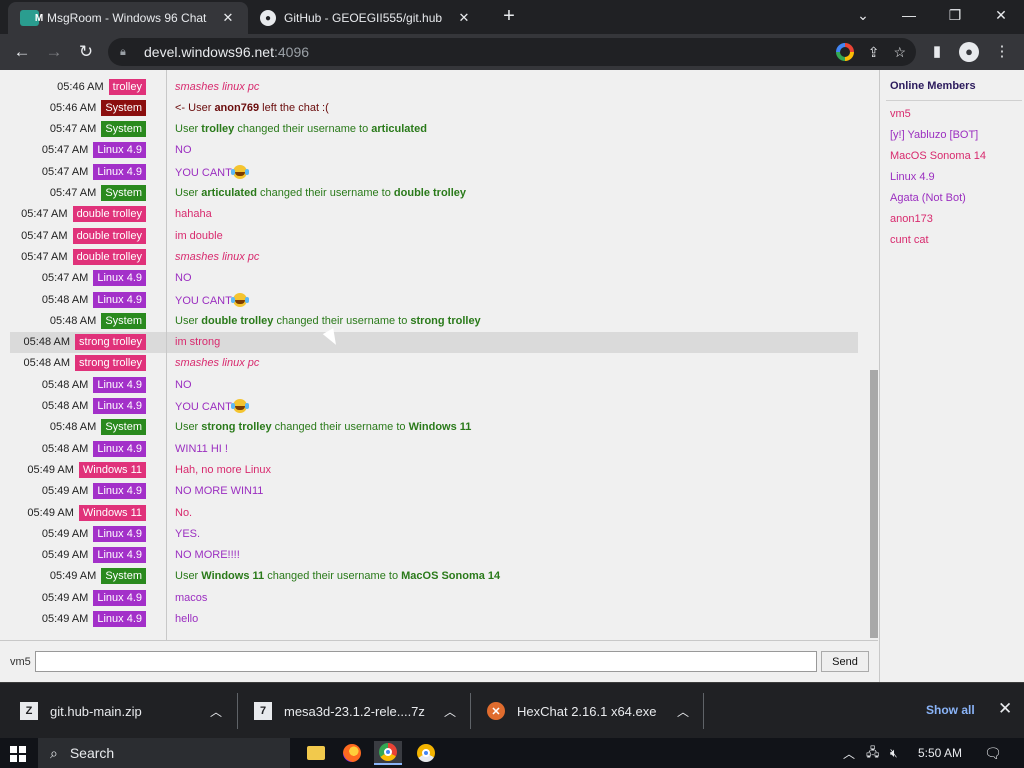 Image resolution: width=1024 pixels, height=768 pixels. Describe the element at coordinates (909, 15) in the screenshot. I see `minimize-button: —` at that location.